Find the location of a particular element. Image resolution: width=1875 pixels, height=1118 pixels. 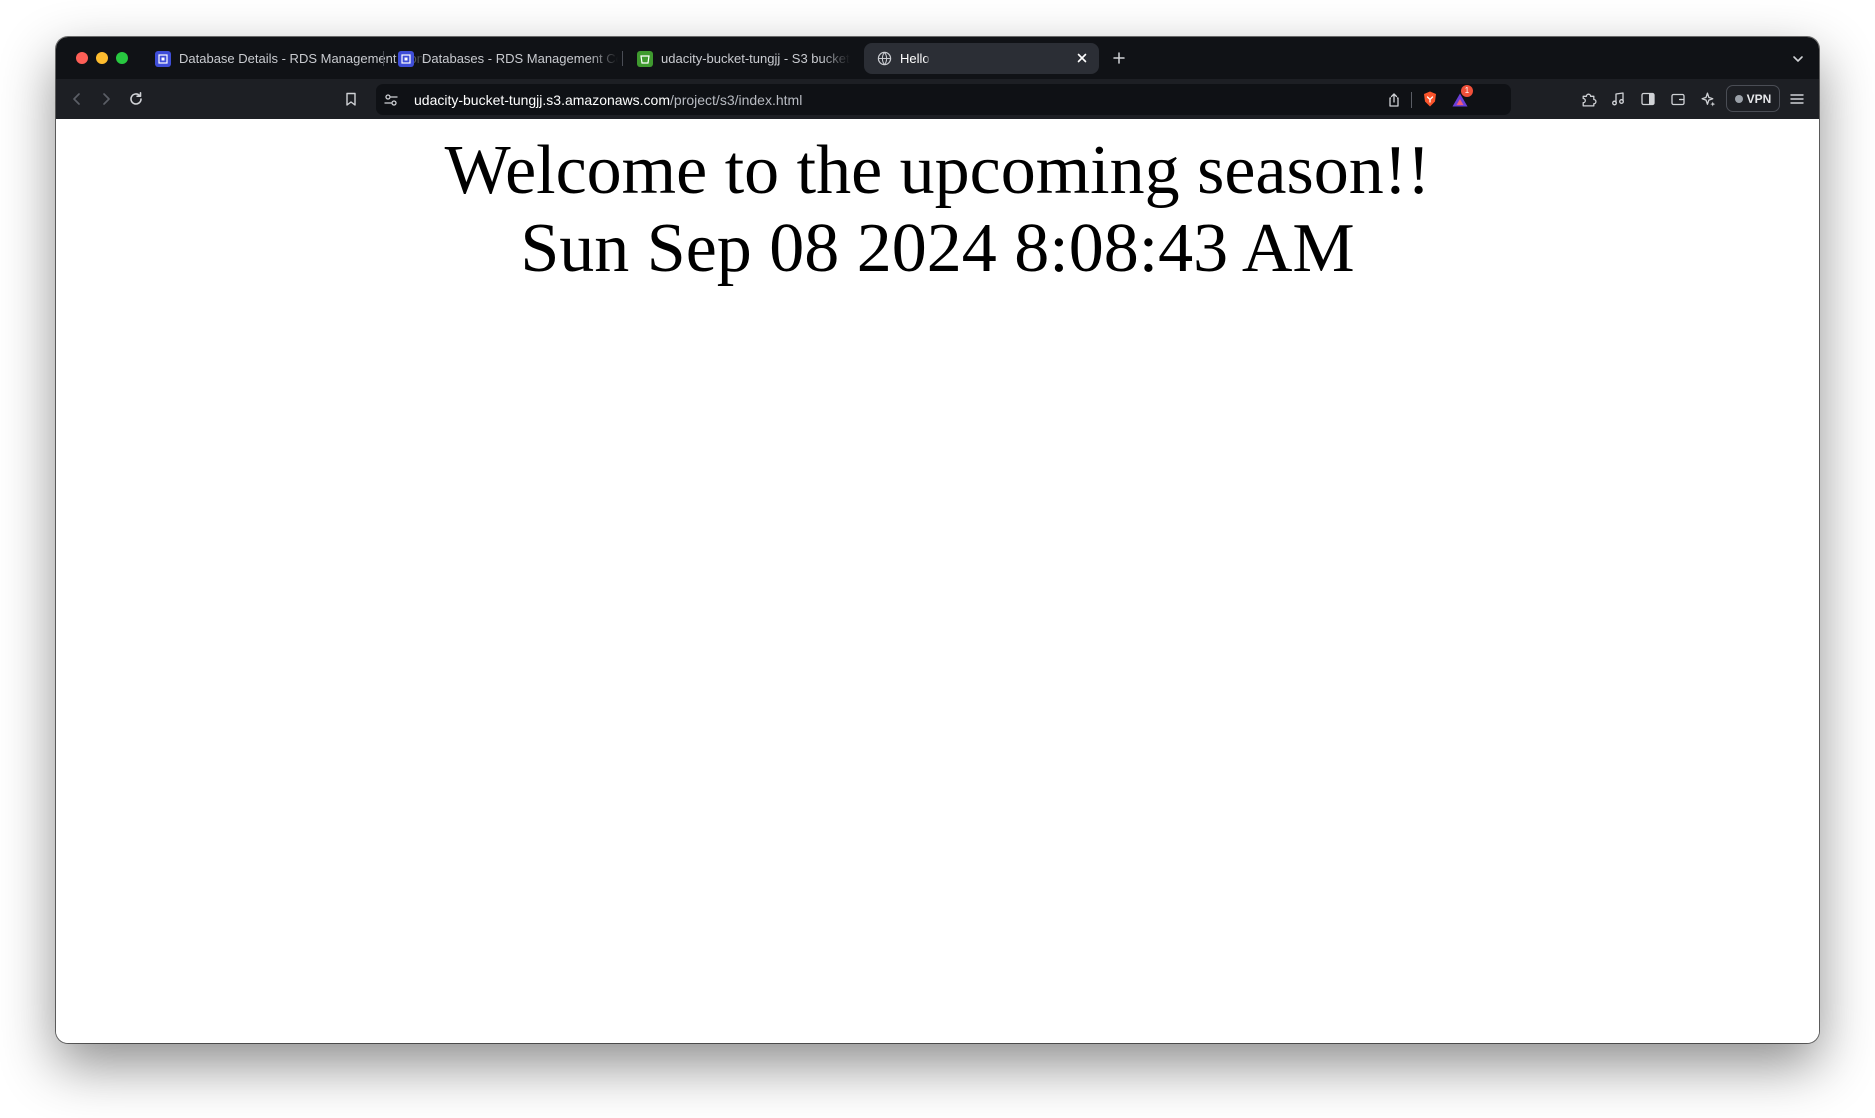

new-tab-icon is located at coordinates (1119, 58).